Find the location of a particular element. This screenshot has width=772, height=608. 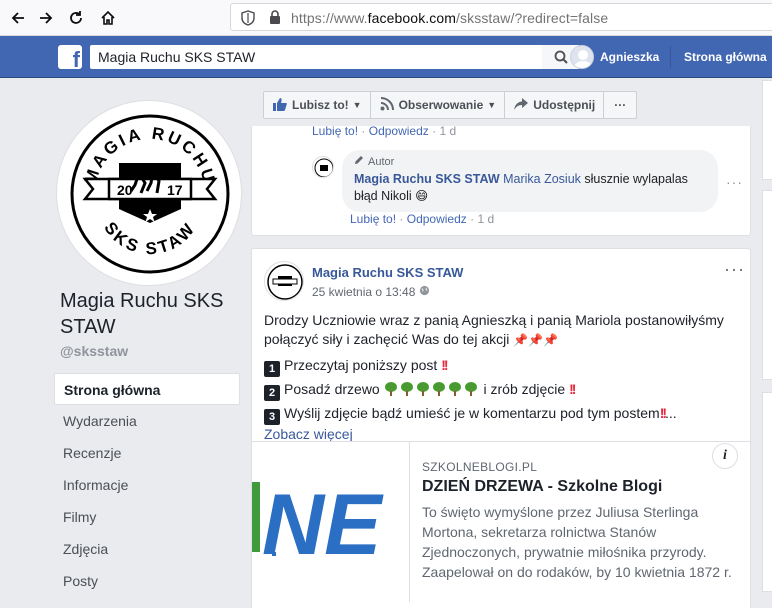

like-page-label: Lubisz to! is located at coordinates (320, 105).